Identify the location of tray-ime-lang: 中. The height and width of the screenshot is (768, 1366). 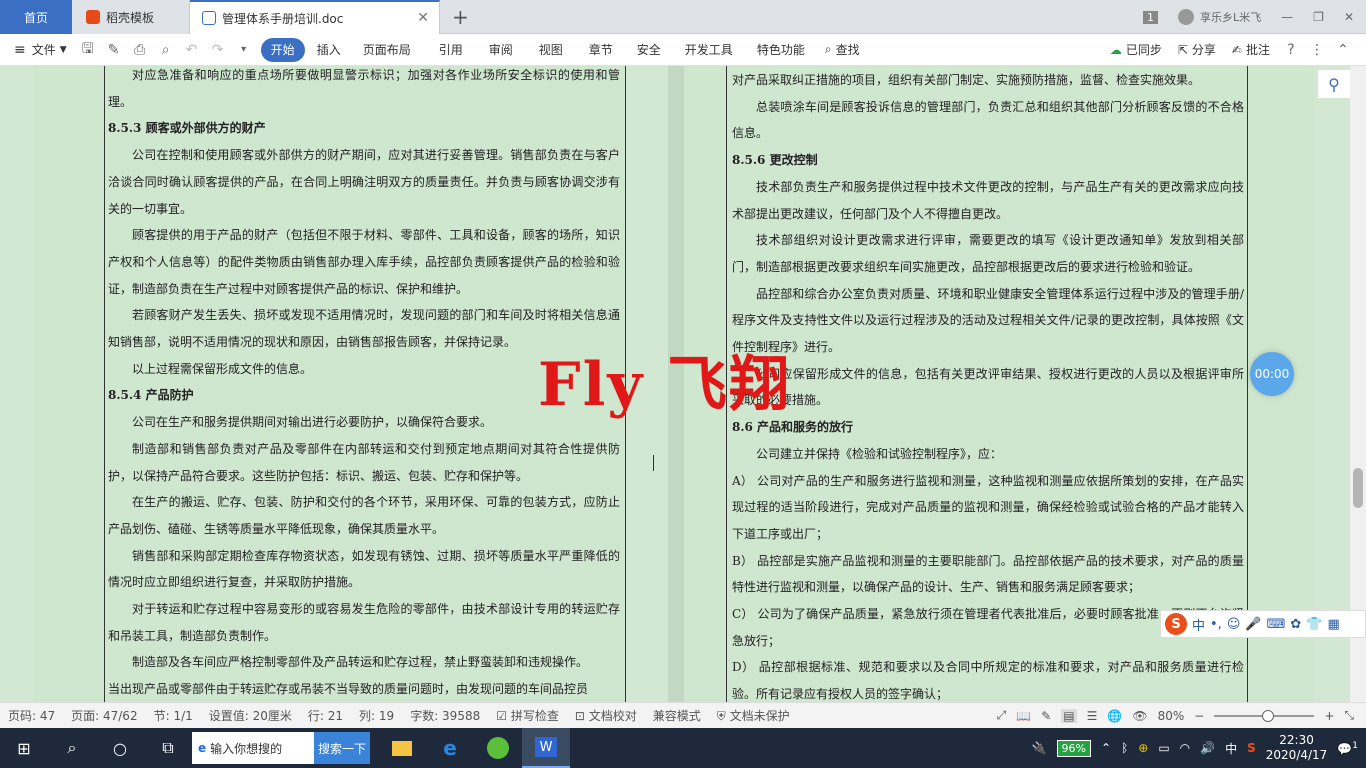
(1231, 748).